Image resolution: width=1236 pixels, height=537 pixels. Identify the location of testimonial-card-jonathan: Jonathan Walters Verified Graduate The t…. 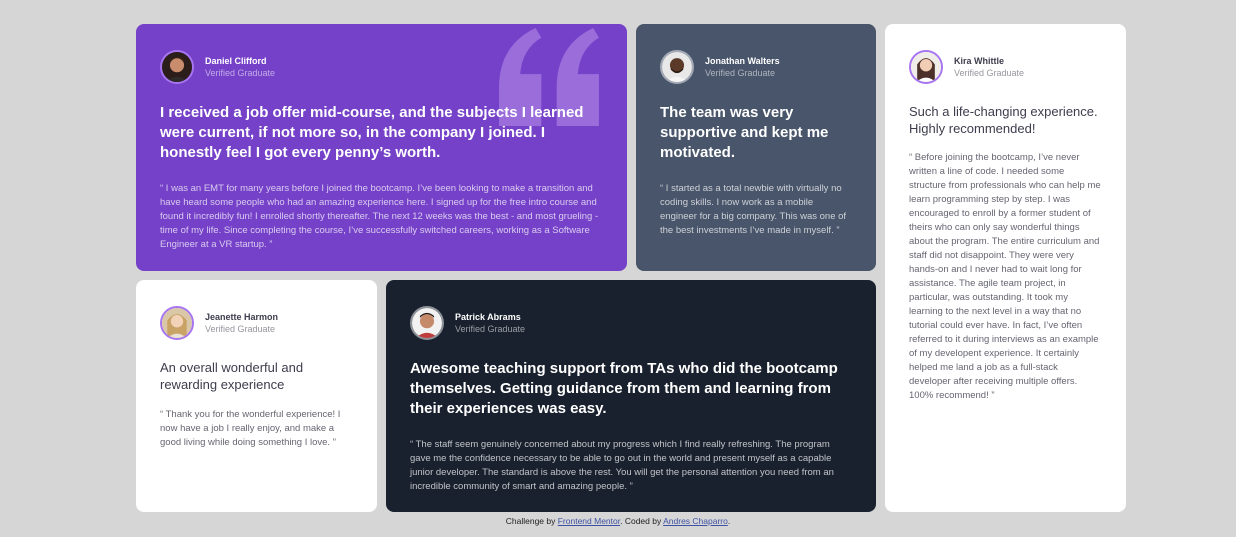
(756, 147).